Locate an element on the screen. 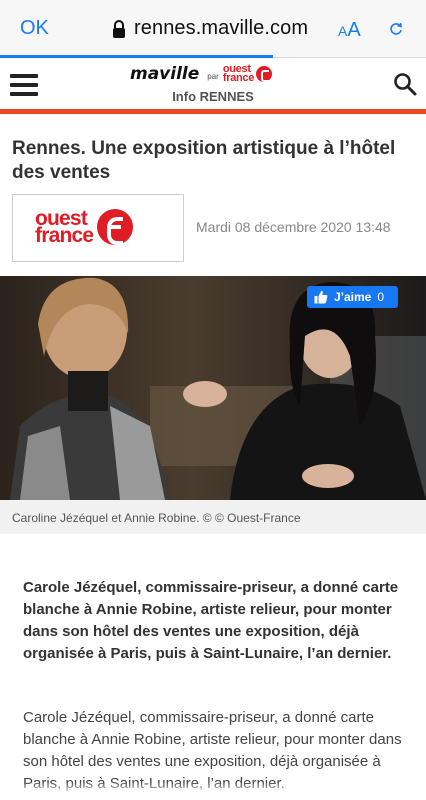 This screenshot has width=426, height=800. brand-name: maville is located at coordinates (165, 74).